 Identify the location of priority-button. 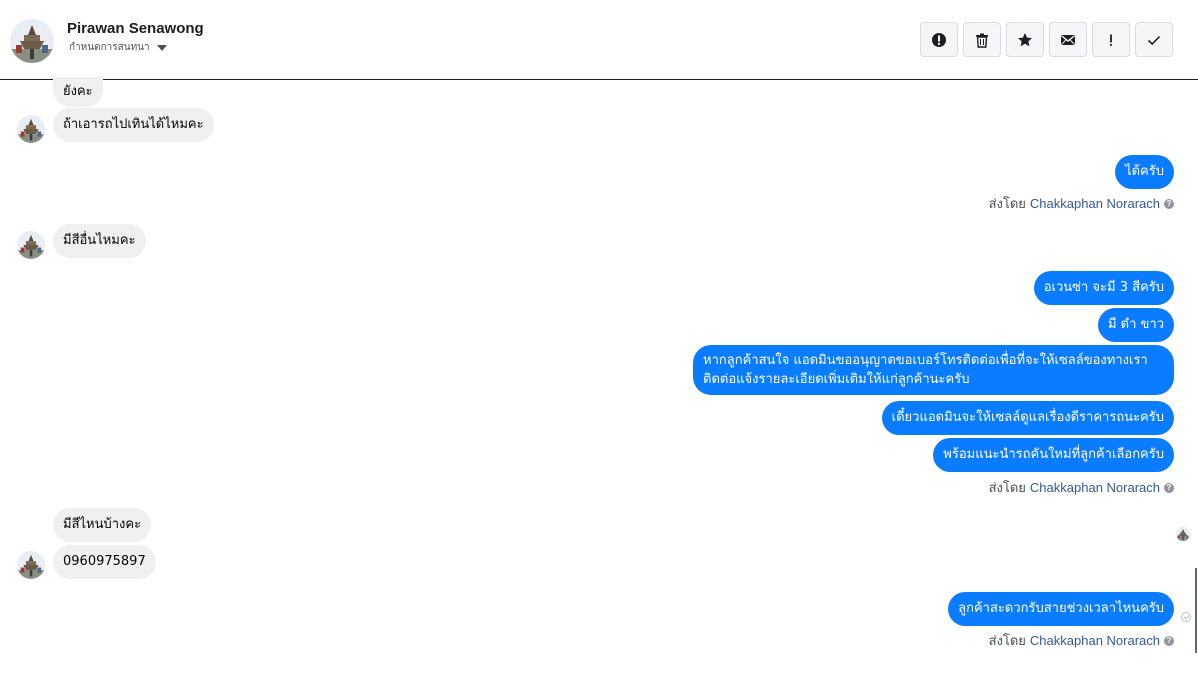
(1111, 39).